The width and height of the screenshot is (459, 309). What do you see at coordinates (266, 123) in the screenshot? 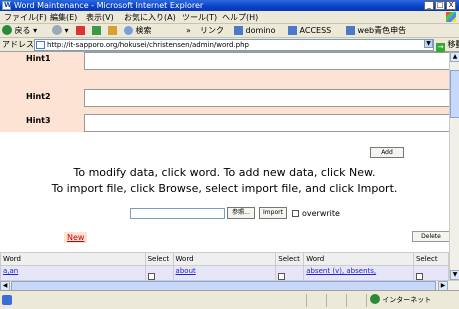
I see `hint3-input` at bounding box center [266, 123].